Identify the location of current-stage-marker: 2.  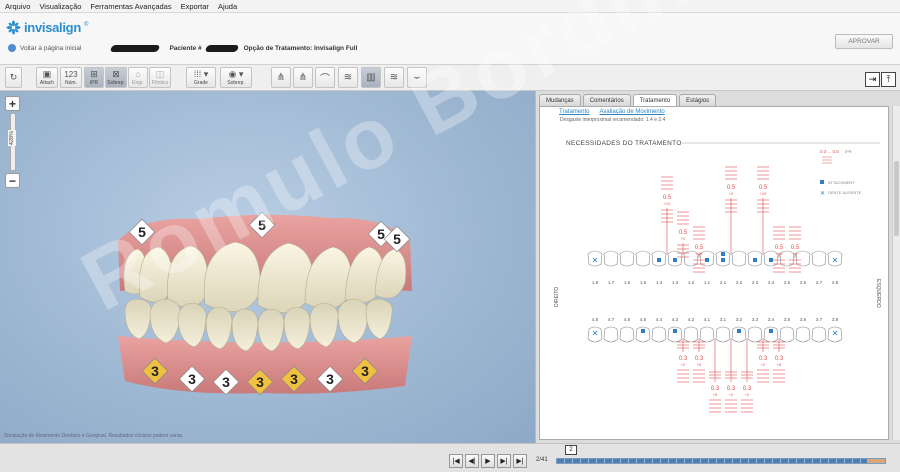
(571, 450).